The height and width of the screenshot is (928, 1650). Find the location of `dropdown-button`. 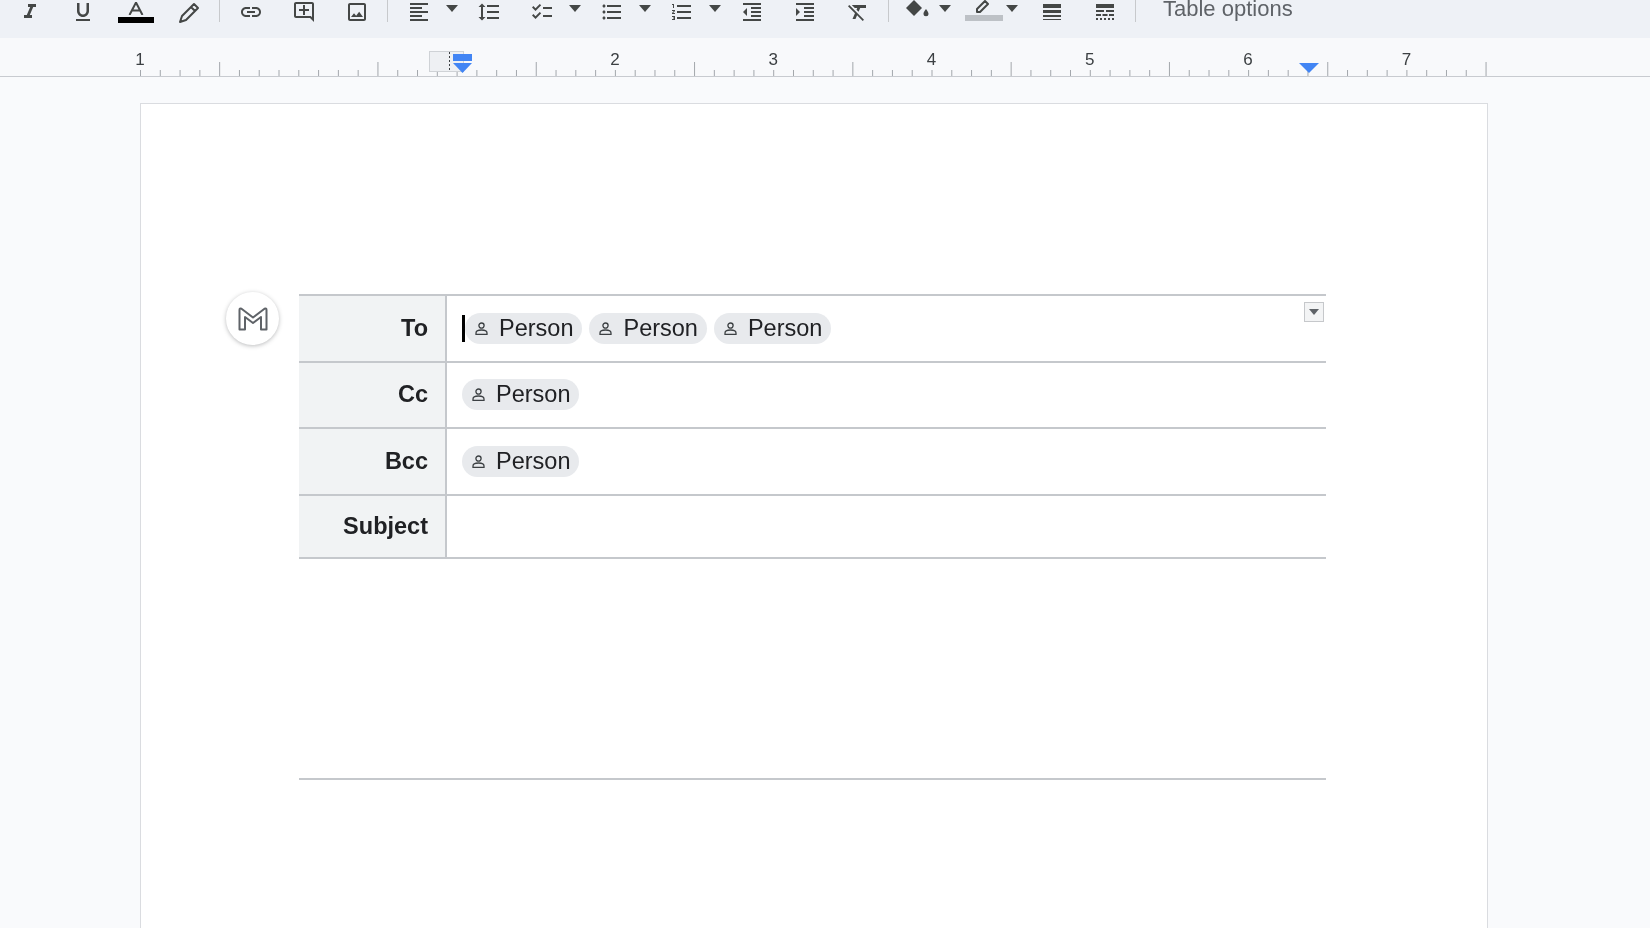

dropdown-button is located at coordinates (1314, 312).